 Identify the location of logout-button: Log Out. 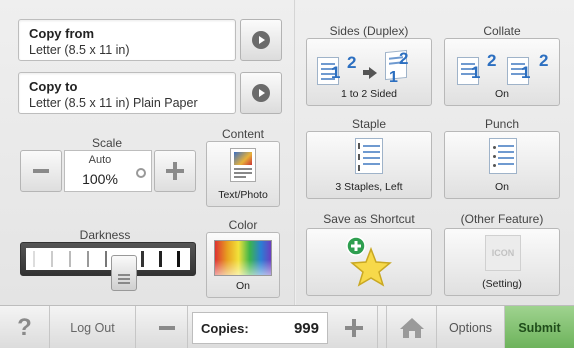
(93, 327).